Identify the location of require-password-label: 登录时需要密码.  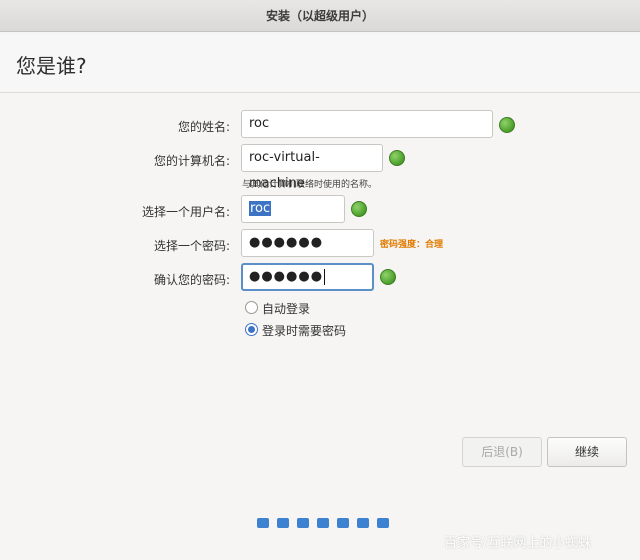
(304, 331).